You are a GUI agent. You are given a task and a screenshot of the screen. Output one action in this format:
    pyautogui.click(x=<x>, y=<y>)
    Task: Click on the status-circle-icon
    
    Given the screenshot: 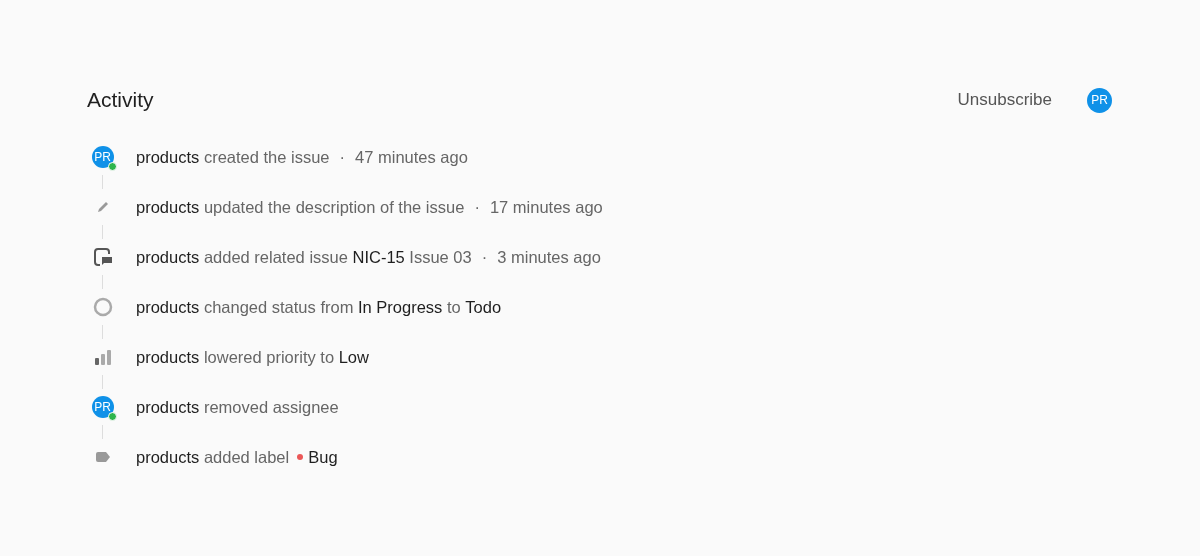 What is the action you would take?
    pyautogui.click(x=102, y=307)
    